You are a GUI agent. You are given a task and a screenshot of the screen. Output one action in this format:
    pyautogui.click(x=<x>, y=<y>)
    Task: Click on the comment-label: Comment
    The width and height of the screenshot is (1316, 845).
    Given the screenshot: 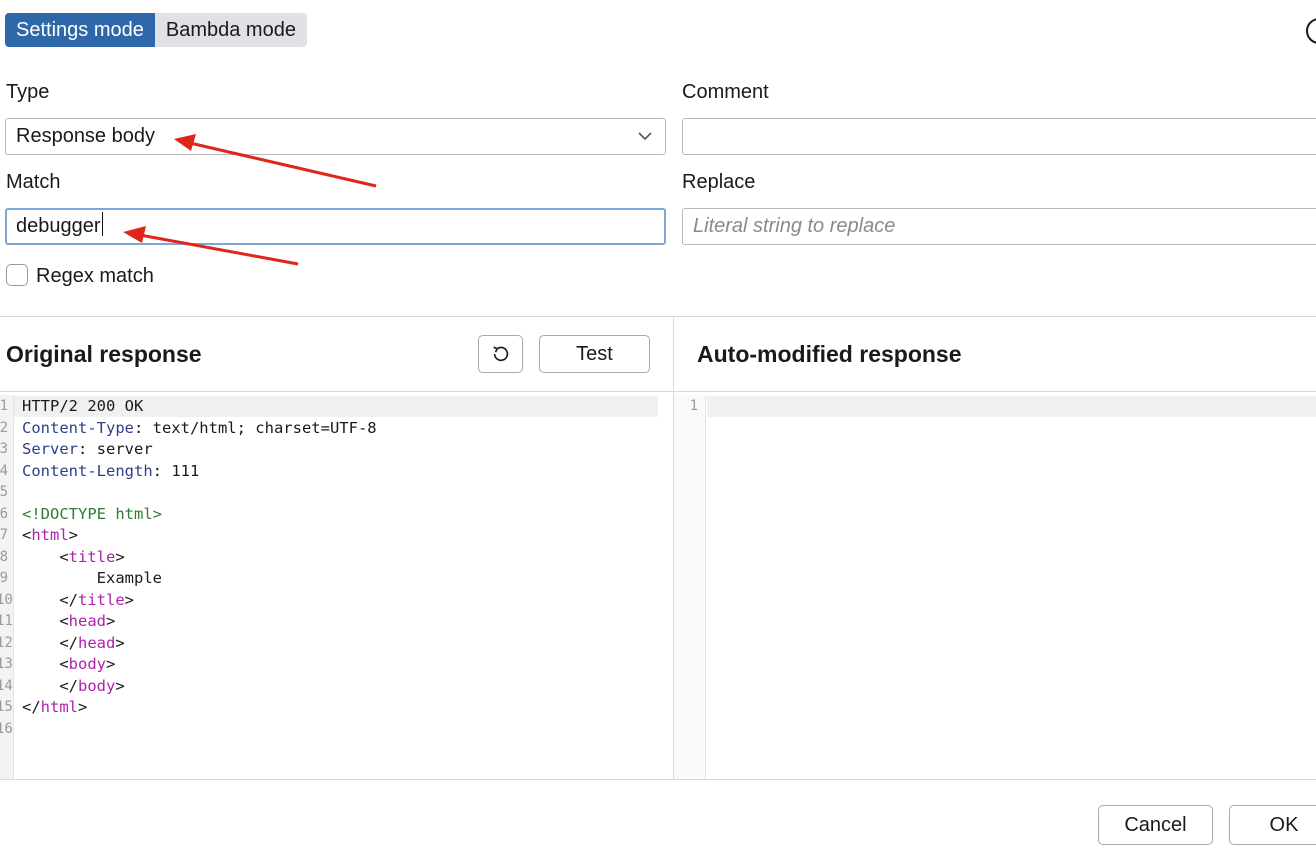 What is the action you would take?
    pyautogui.click(x=725, y=92)
    